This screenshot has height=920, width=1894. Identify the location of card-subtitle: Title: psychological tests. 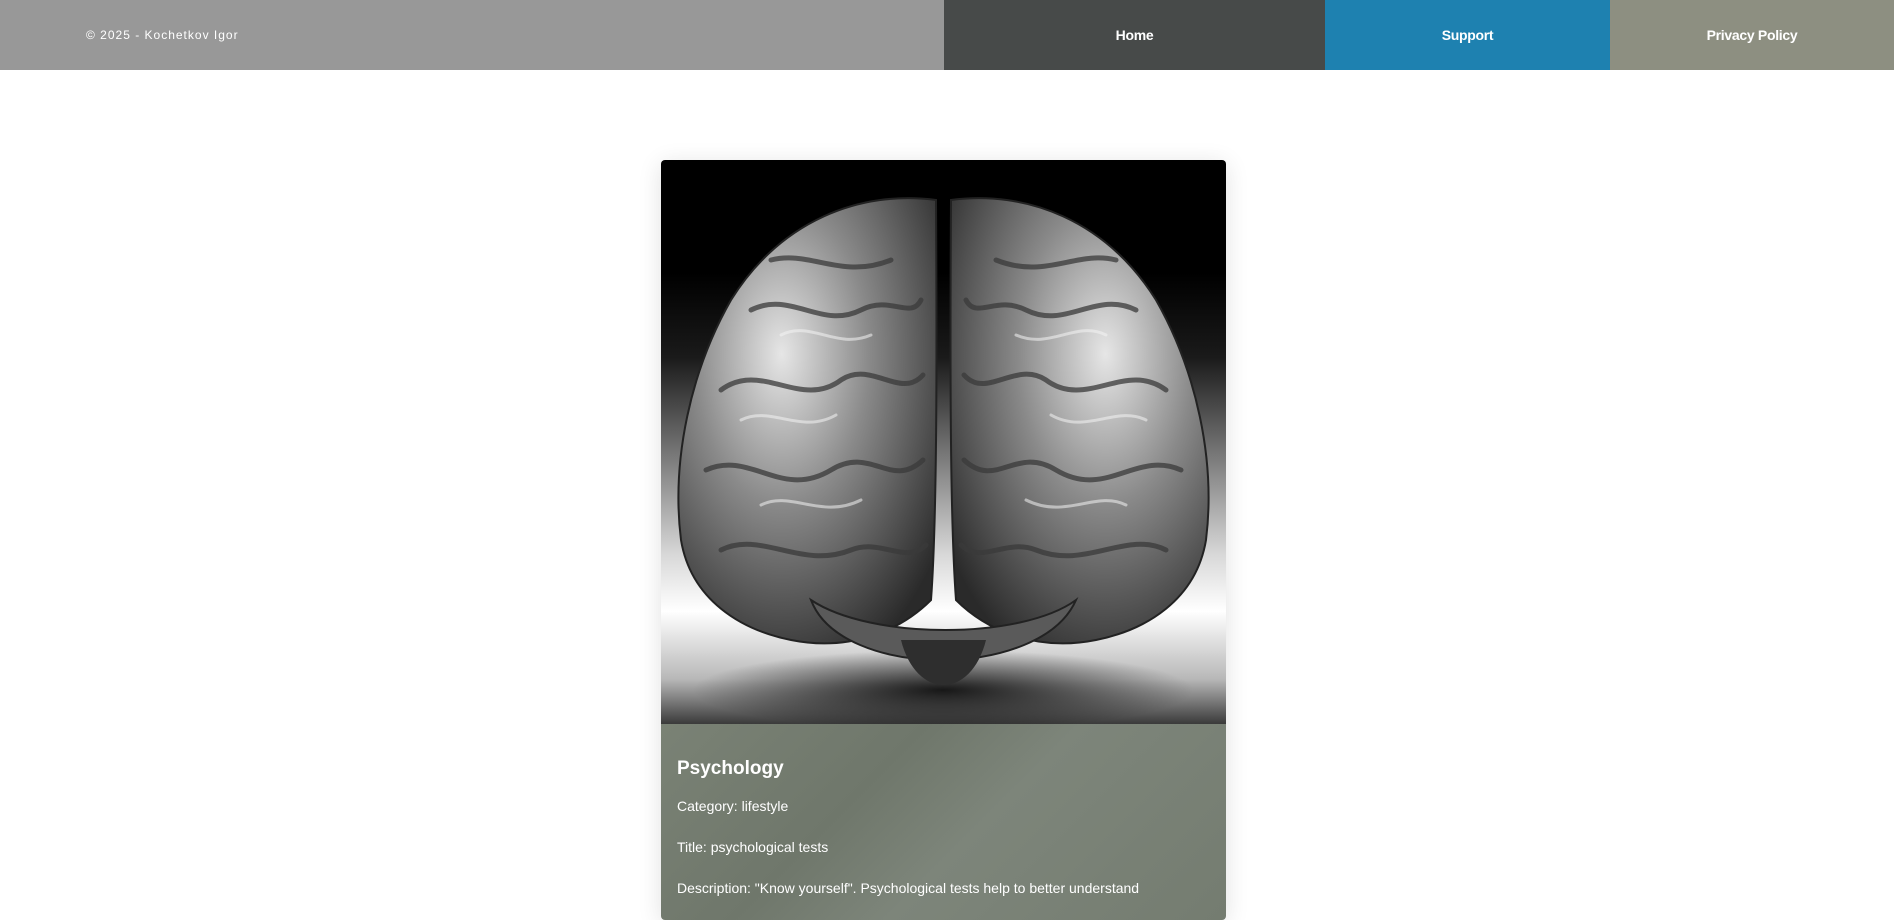
(753, 847).